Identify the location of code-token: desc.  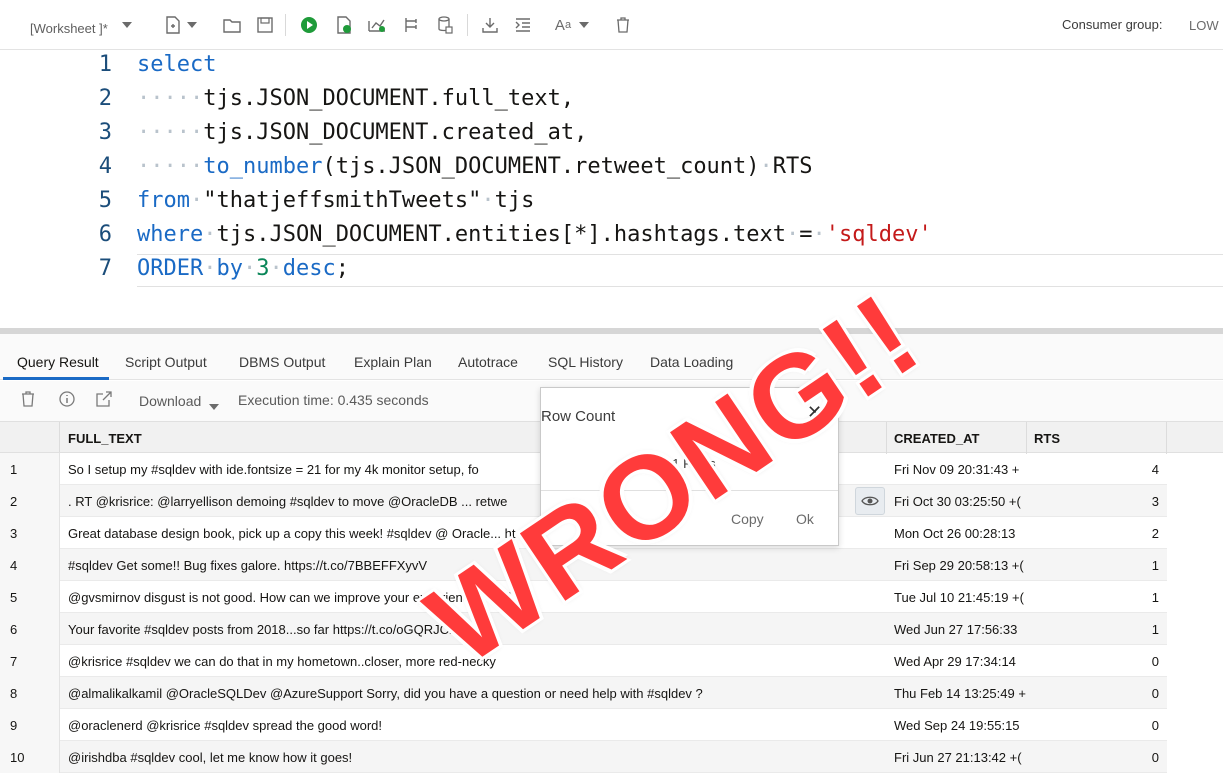
(309, 268).